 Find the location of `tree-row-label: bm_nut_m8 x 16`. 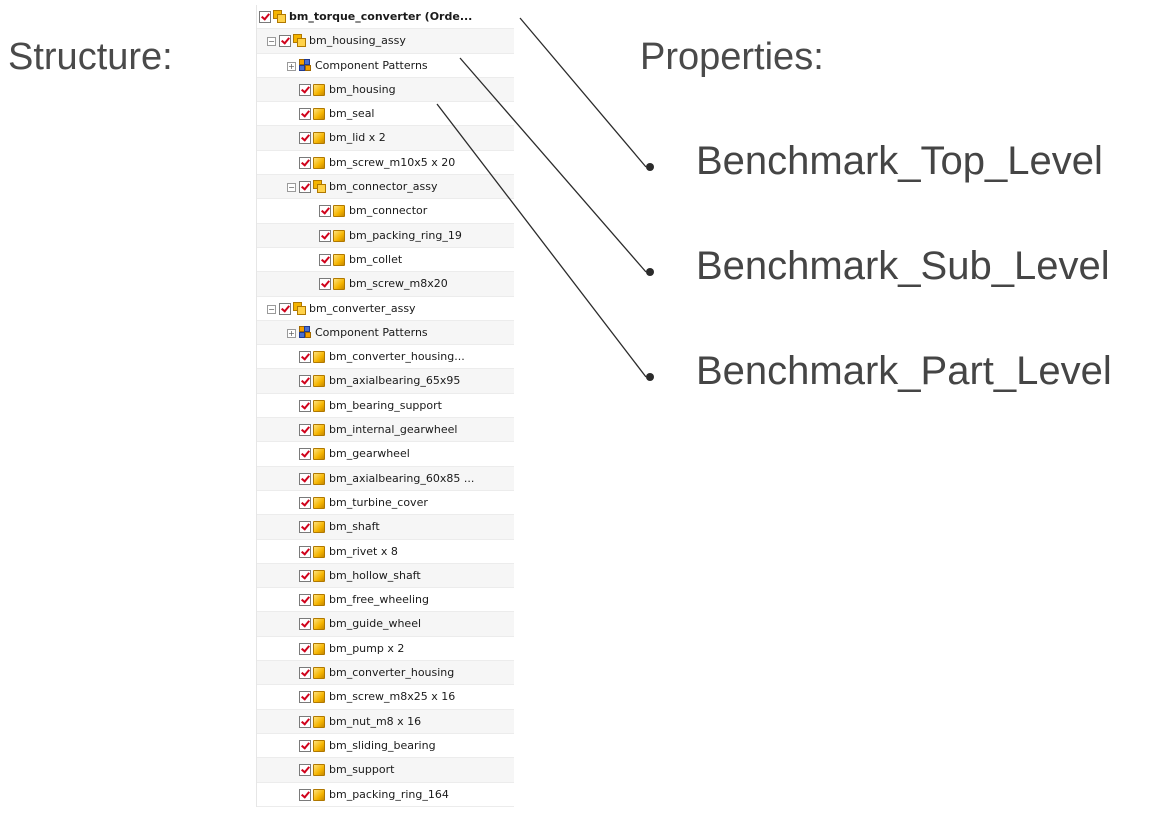

tree-row-label: bm_nut_m8 x 16 is located at coordinates (375, 721).